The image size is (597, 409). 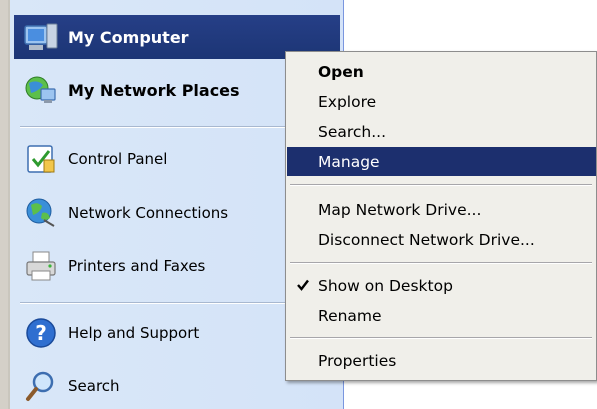 I want to click on menu-item-rename: Rename, so click(x=441, y=315).